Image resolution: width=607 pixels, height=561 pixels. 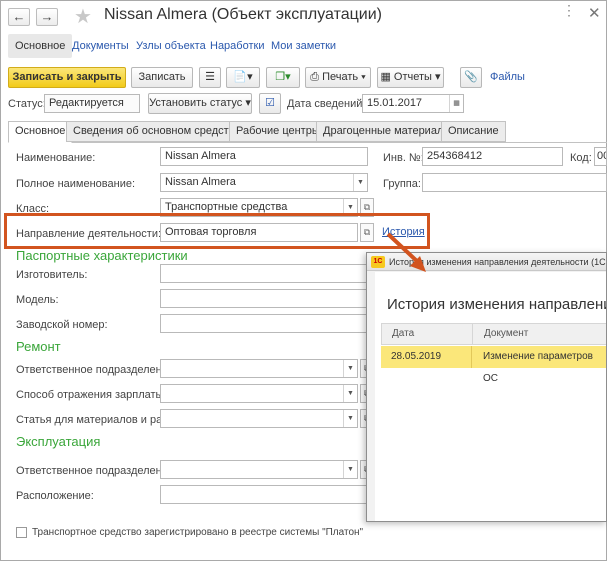 I want to click on back-button: ←, so click(x=19, y=17).